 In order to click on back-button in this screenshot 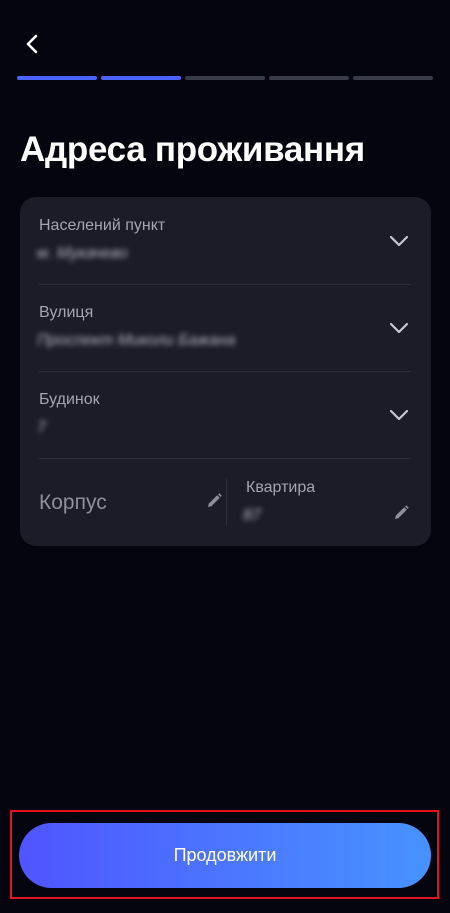, I will do `click(32, 44)`.